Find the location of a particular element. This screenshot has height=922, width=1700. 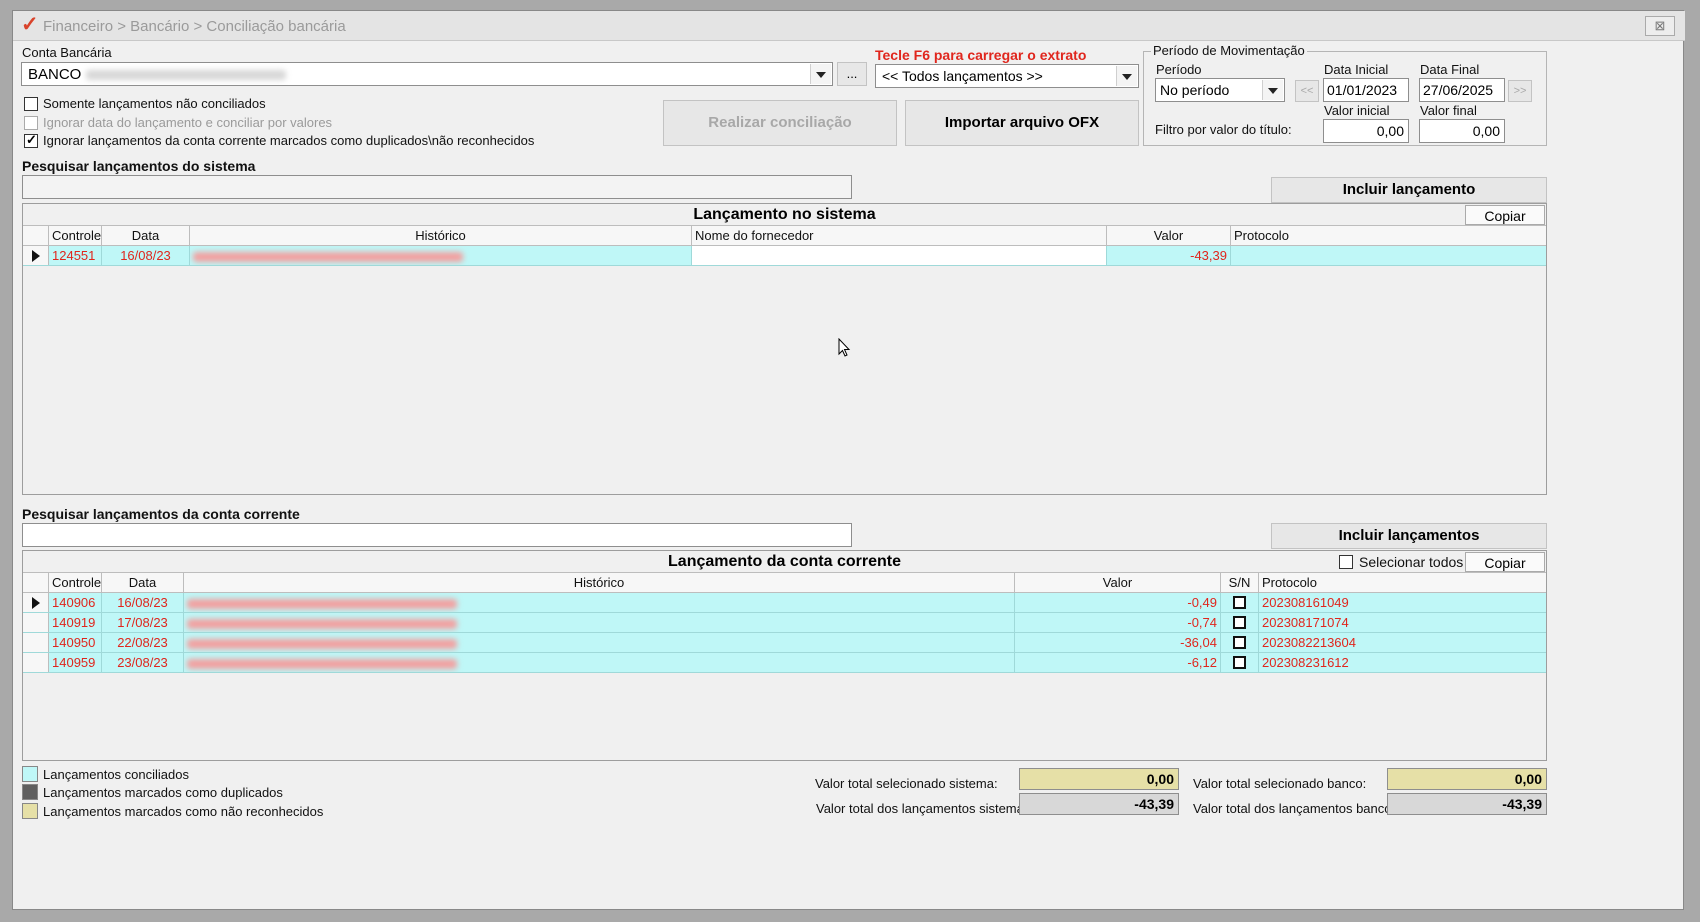

sistema-grid-title: Lançamento no sistema is located at coordinates (784, 215).